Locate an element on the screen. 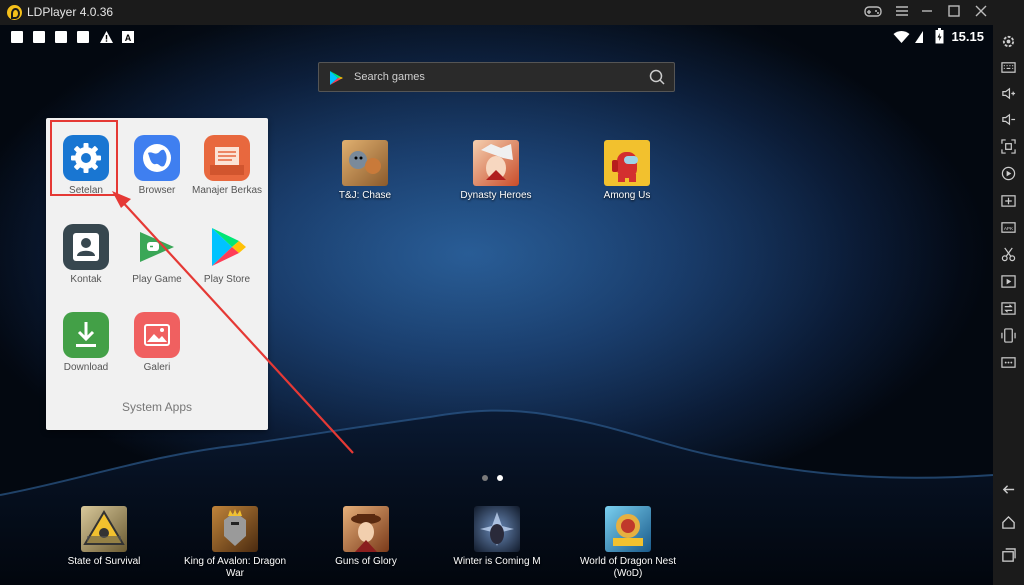 The image size is (1024, 585). app-label: Browser is located at coordinates (157, 190).